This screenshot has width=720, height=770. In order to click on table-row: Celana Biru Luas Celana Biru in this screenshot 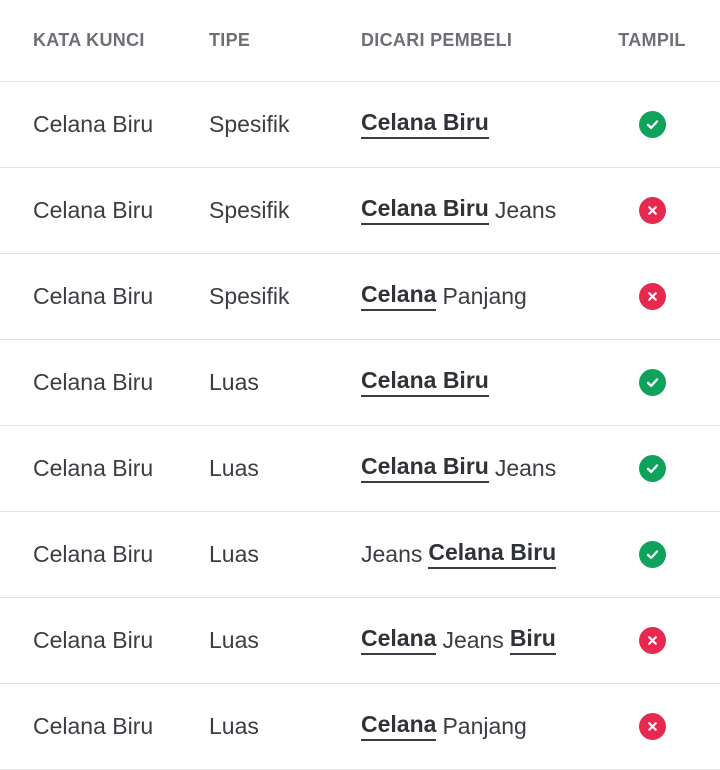, I will do `click(360, 383)`.